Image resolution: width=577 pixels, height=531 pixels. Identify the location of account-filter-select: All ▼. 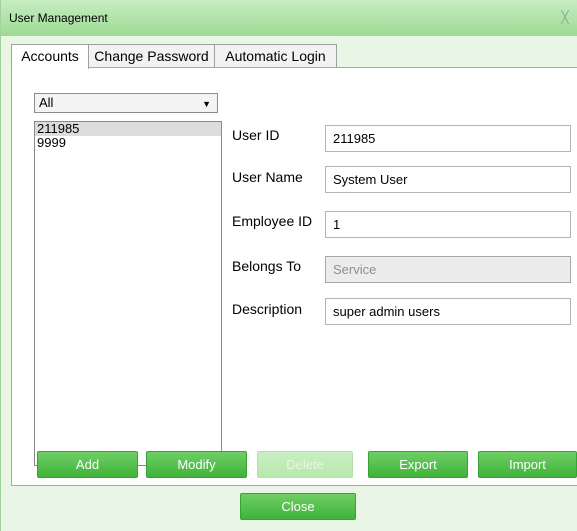
(126, 103).